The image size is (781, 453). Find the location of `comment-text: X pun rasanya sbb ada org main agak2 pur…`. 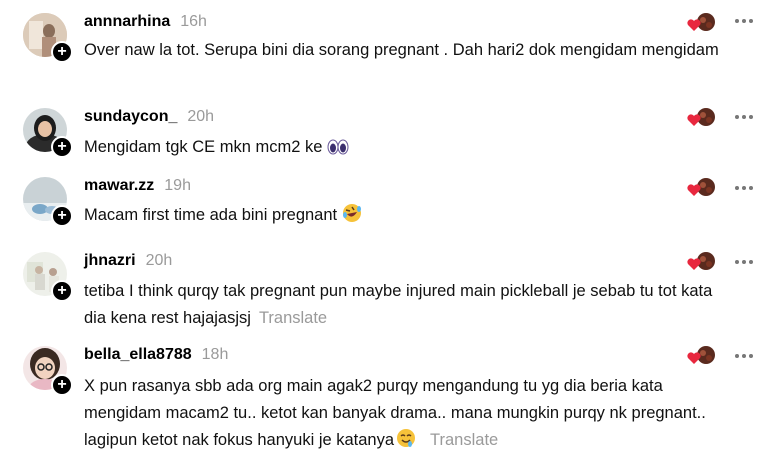

comment-text: X pun rasanya sbb ada org main agak2 pur… is located at coordinates (409, 413).